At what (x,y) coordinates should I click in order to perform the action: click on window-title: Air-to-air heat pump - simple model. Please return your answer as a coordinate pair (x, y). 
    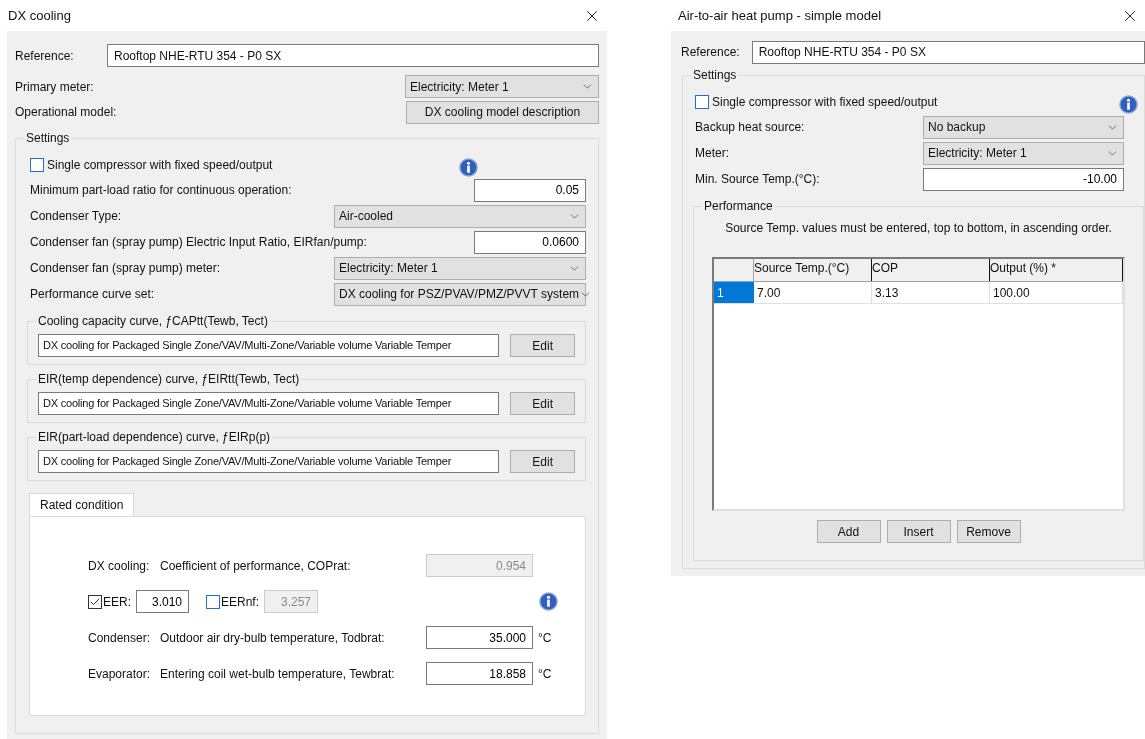
    Looking at the image, I should click on (780, 15).